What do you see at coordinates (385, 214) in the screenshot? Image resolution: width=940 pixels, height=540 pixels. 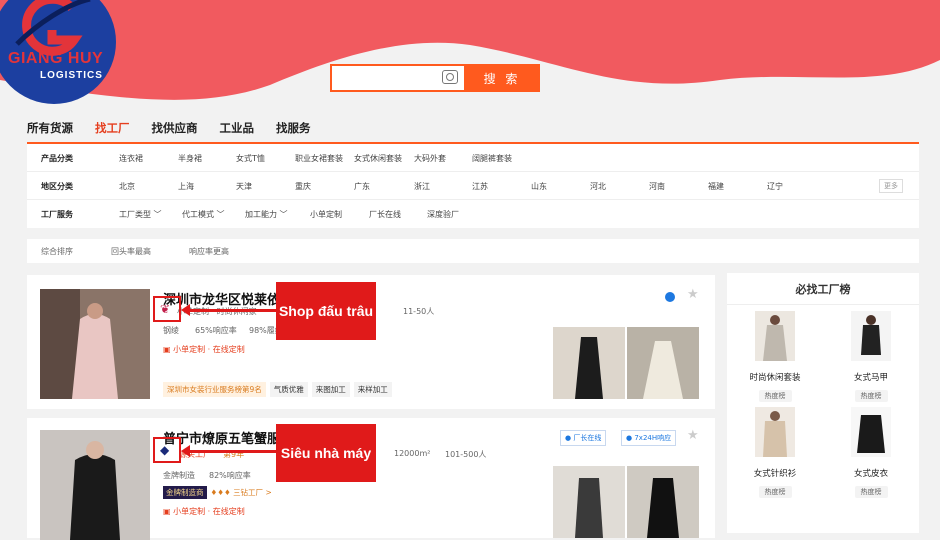 I see `filter-option: 厂长在线` at bounding box center [385, 214].